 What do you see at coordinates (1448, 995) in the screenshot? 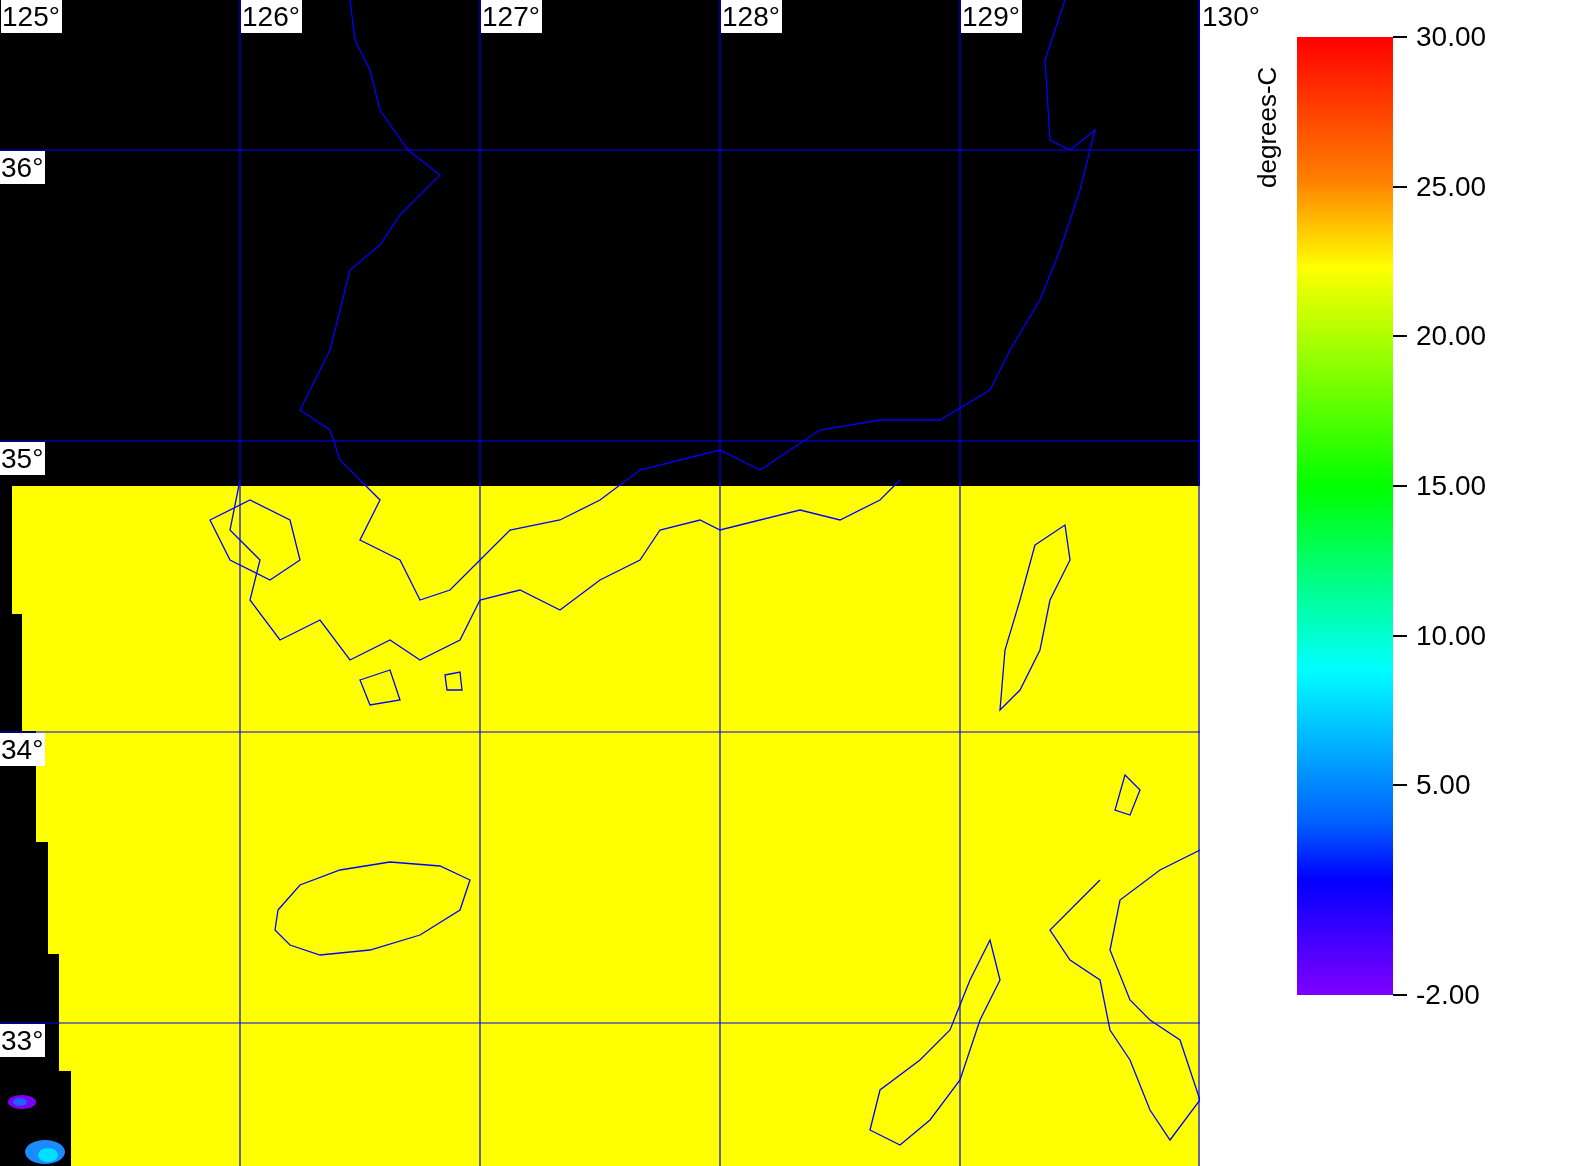
I see `tick-label: -2.00` at bounding box center [1448, 995].